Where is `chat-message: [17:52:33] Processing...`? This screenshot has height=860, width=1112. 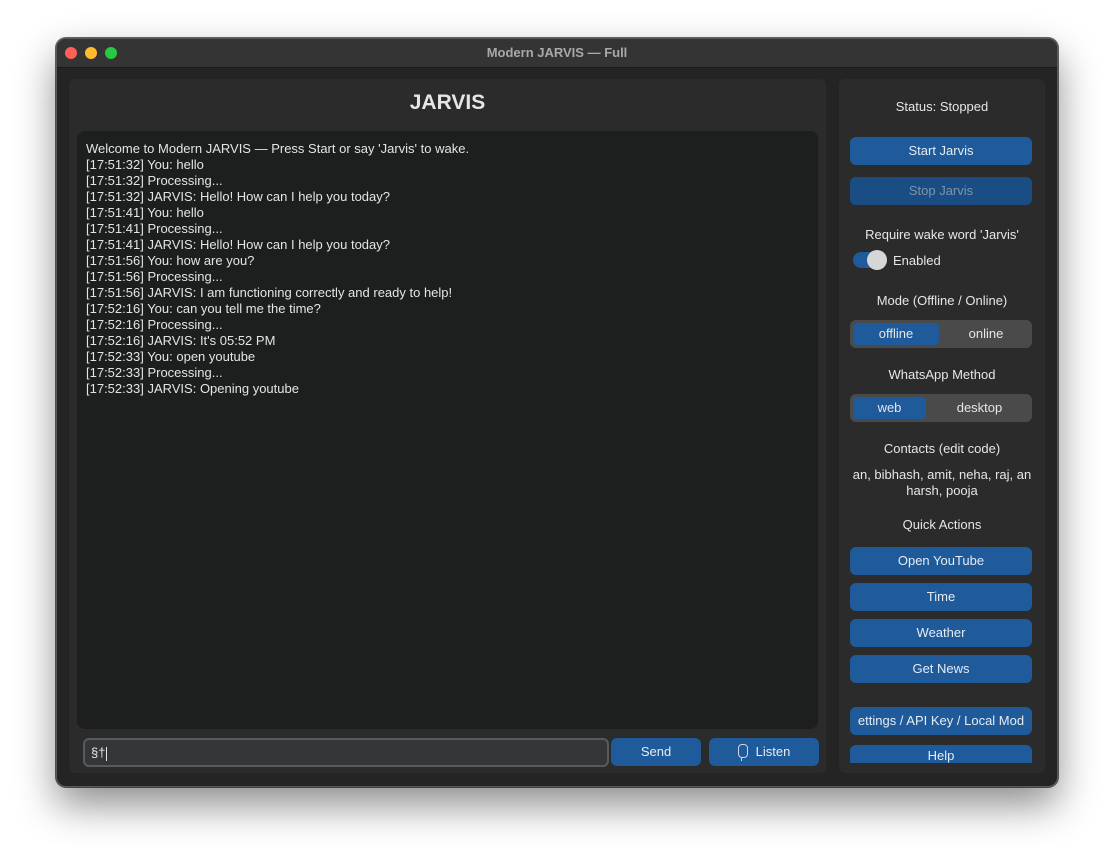
chat-message: [17:52:33] Processing... is located at coordinates (154, 372).